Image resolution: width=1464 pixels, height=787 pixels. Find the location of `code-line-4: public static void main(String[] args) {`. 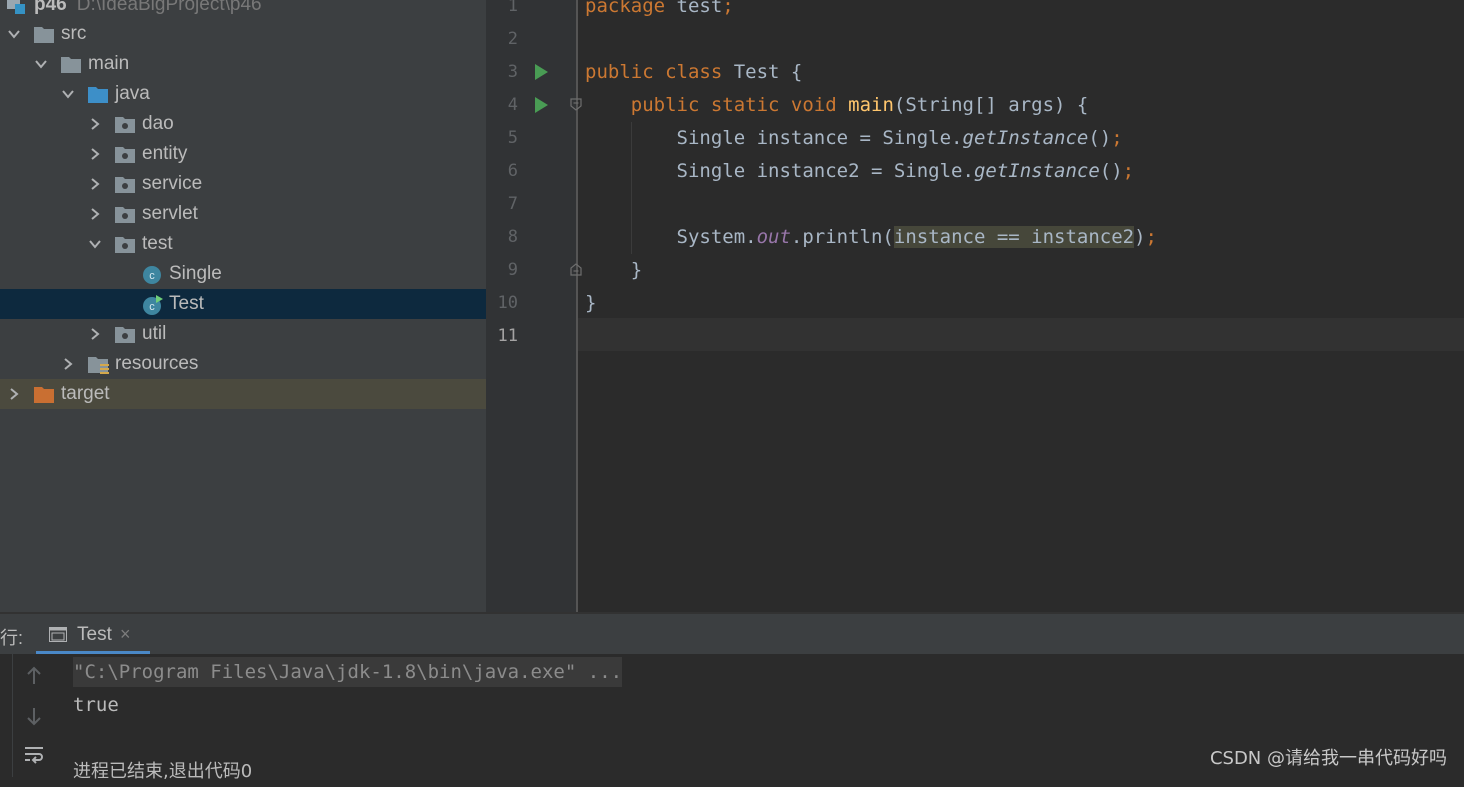

code-line-4: public static void main(String[] args) { is located at coordinates (837, 105).